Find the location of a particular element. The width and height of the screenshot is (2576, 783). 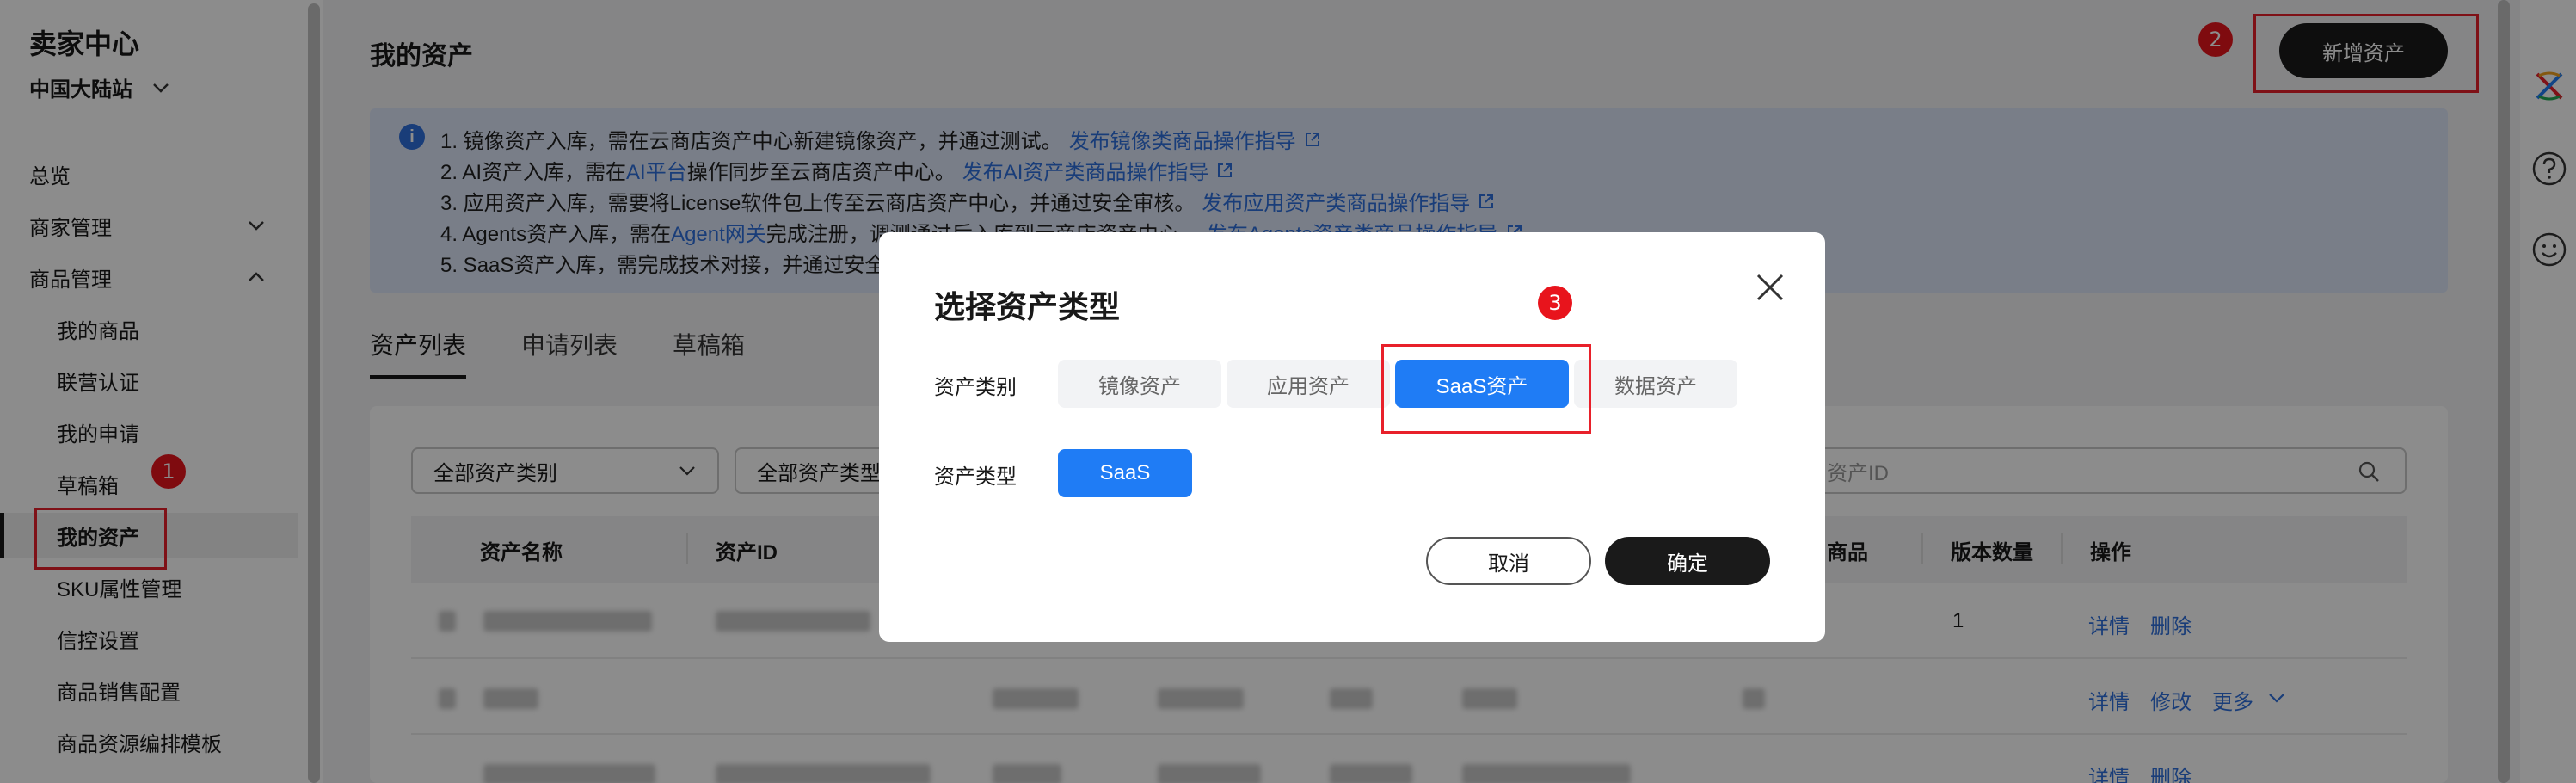

category-option-data: 数据资产 is located at coordinates (1655, 384).